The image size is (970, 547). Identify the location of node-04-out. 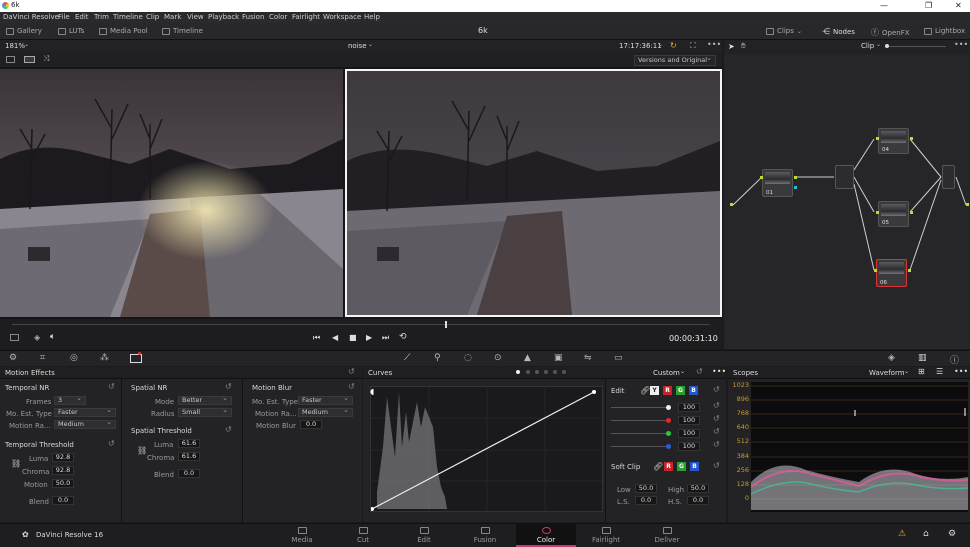
(911, 138).